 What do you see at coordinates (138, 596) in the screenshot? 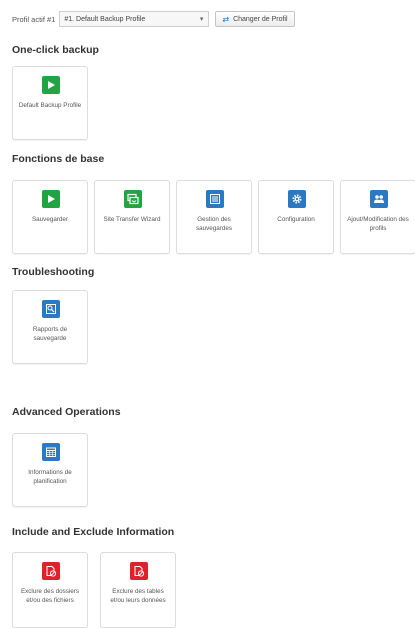
I see `tile-label: Exclure des tables et/ou leurs données` at bounding box center [138, 596].